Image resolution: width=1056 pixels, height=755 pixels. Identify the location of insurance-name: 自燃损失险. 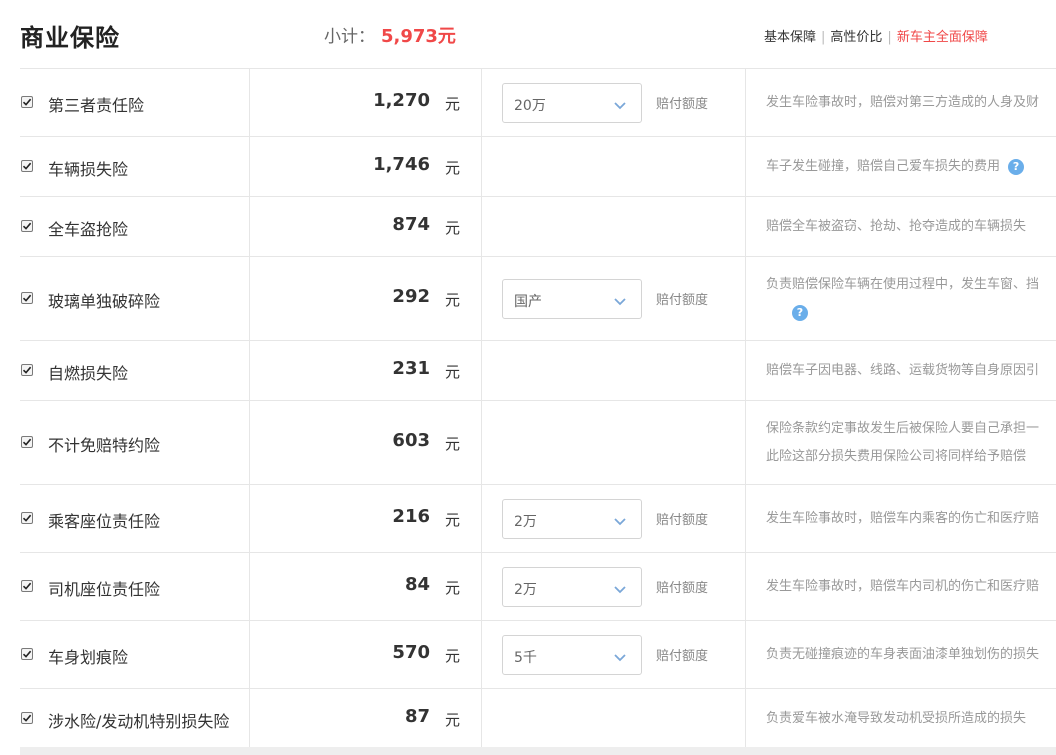
(88, 373).